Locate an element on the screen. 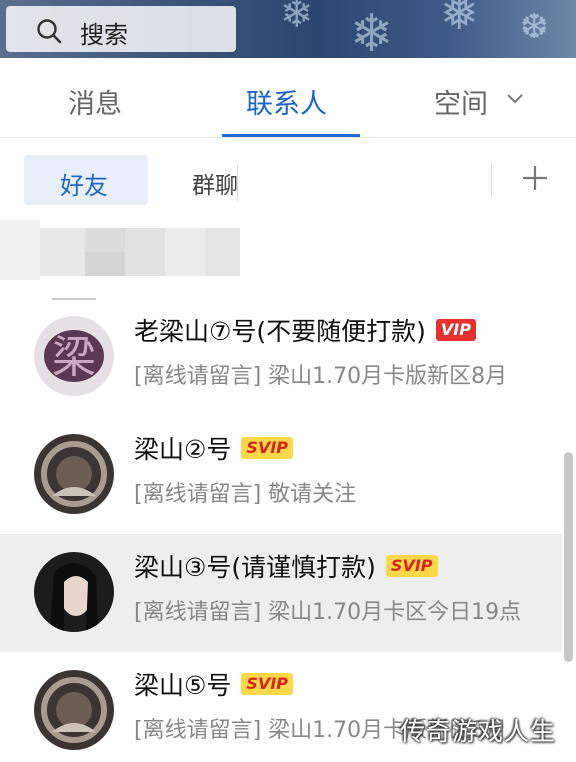 The width and height of the screenshot is (576, 762). watermark-text: 传奇游戏人生 is located at coordinates (478, 731).